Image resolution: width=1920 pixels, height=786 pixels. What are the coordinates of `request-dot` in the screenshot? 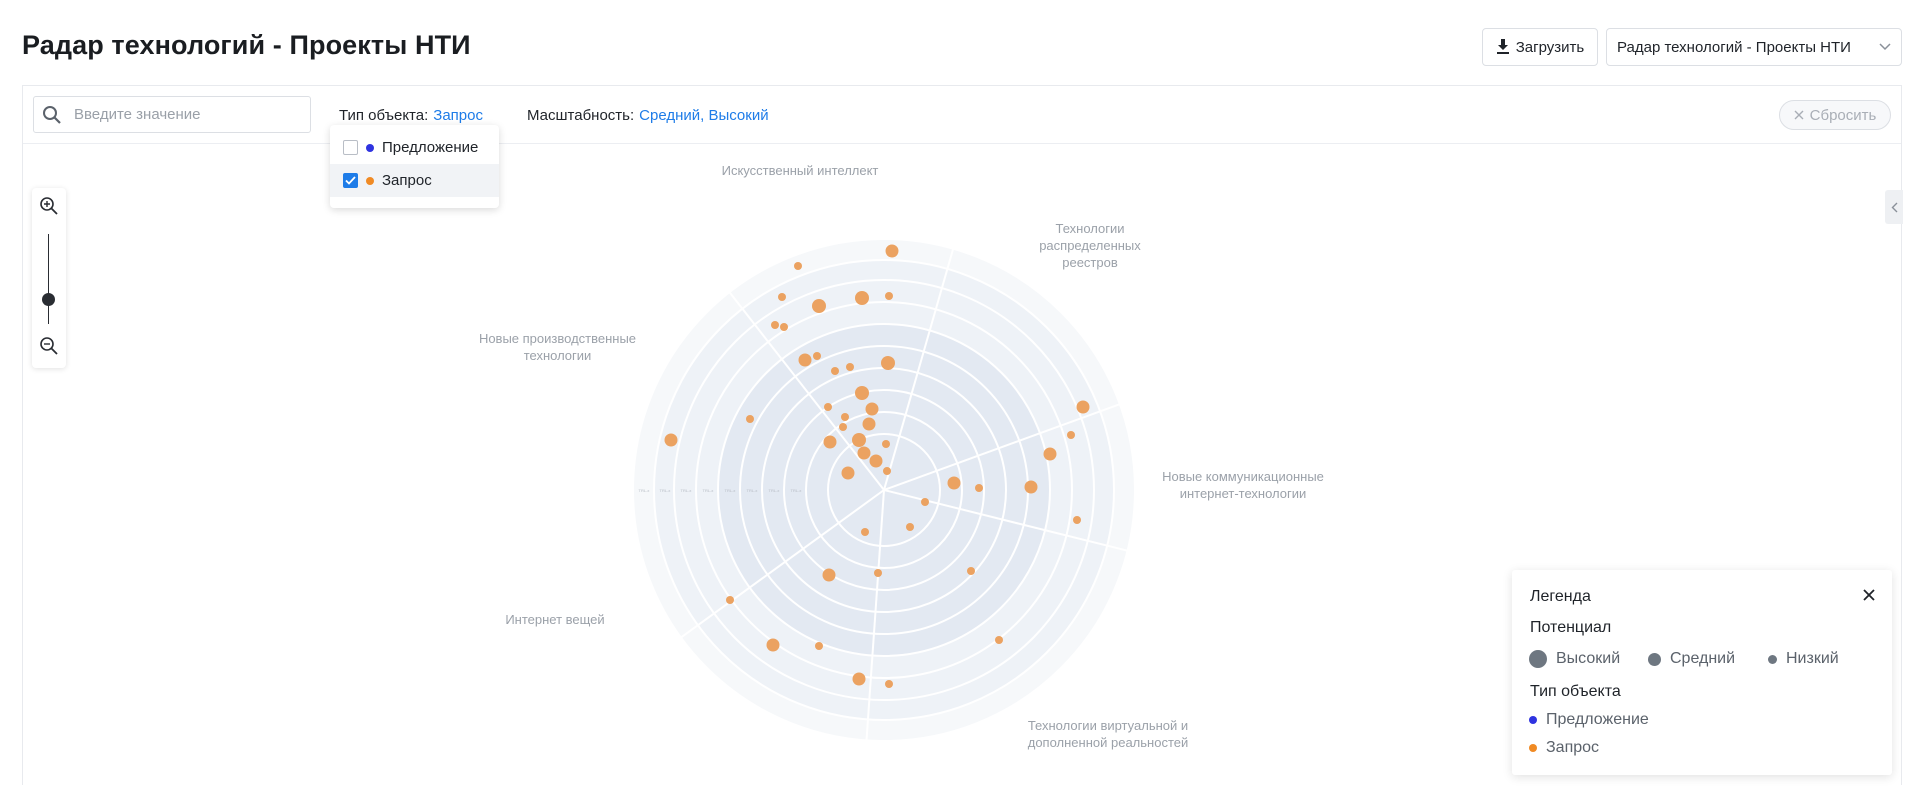 It's located at (370, 180).